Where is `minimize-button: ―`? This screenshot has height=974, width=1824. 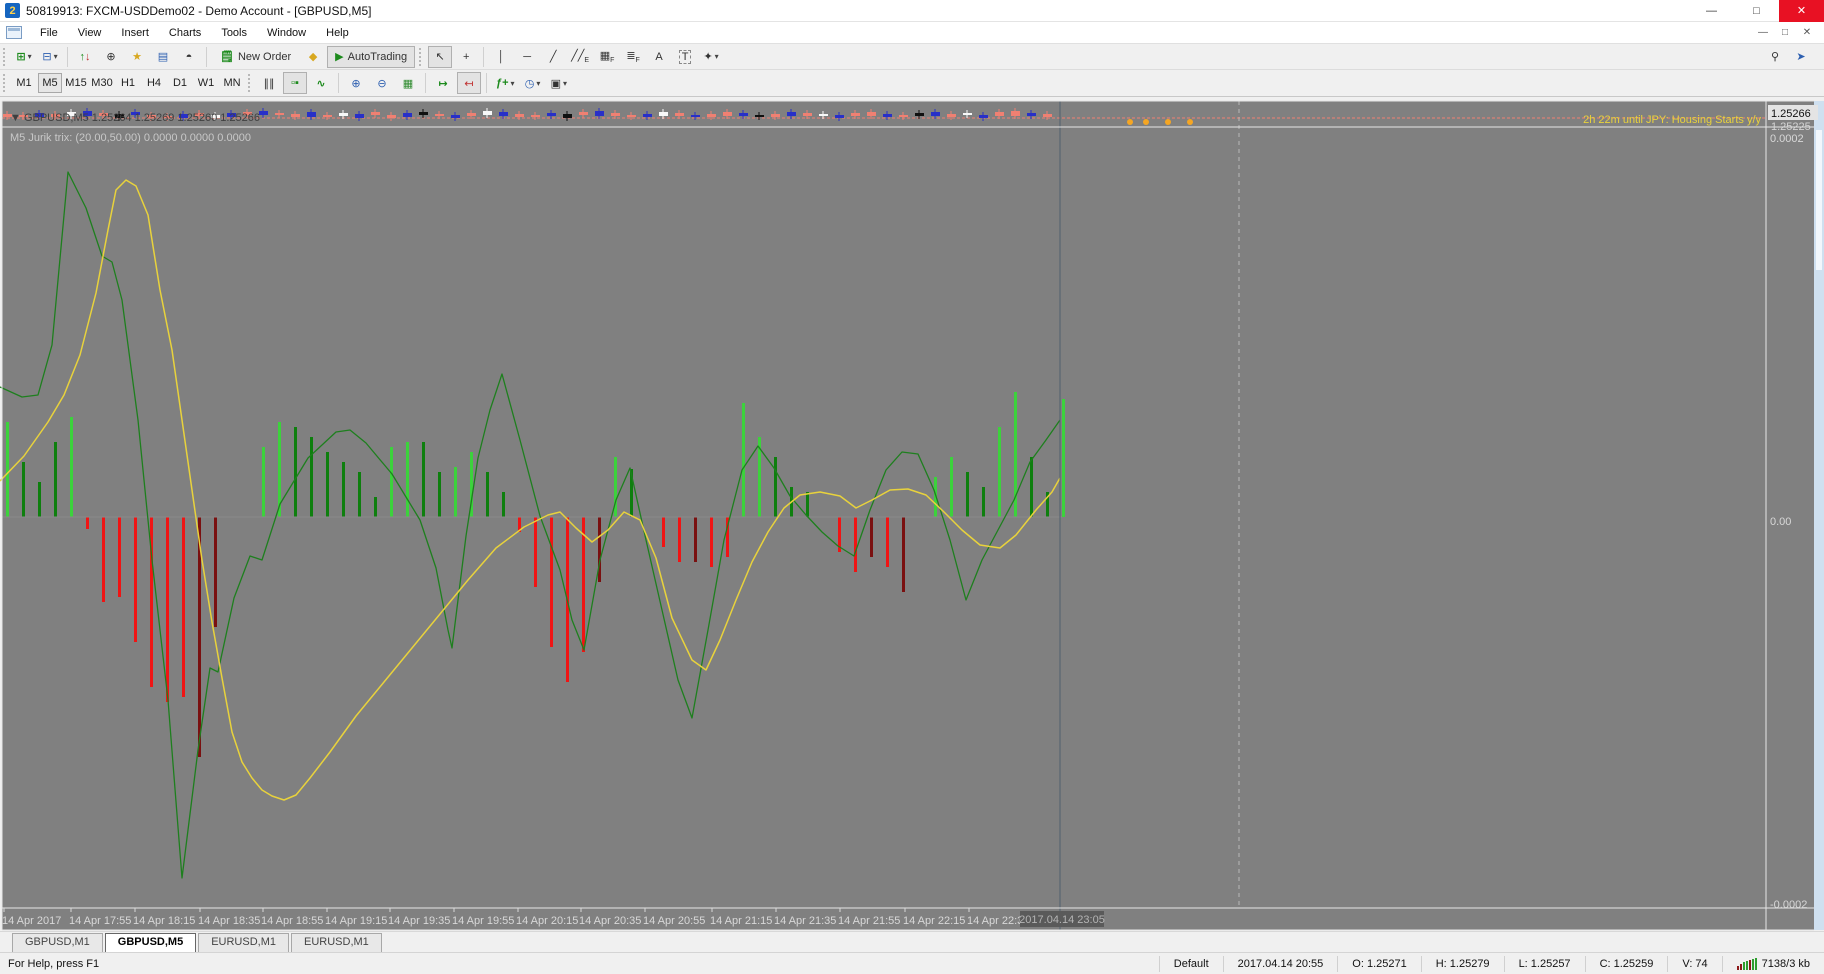 minimize-button: ― is located at coordinates (1711, 11).